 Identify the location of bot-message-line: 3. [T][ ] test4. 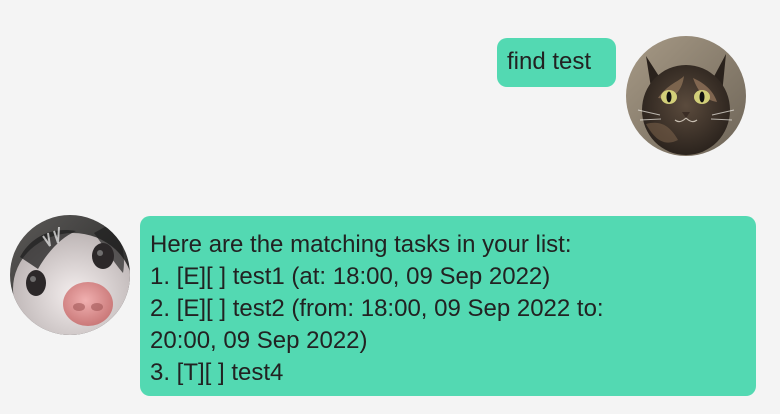
(217, 372).